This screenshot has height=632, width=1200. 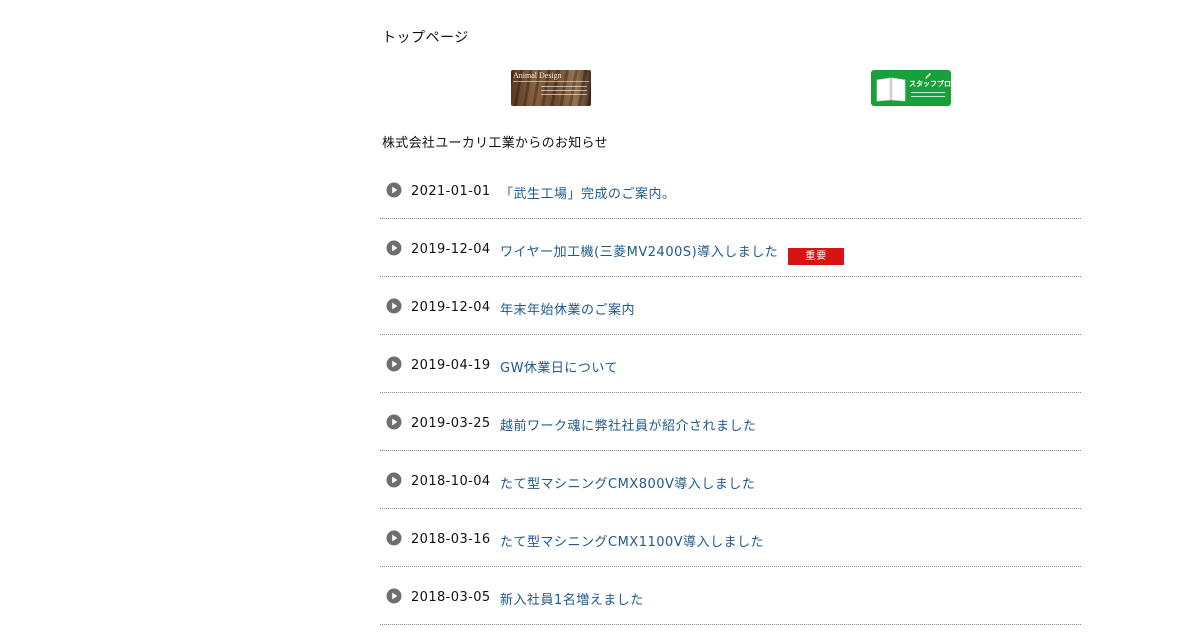 I want to click on news-item: 2021-01-01 「武生工場」完成のご案内。, so click(x=730, y=190).